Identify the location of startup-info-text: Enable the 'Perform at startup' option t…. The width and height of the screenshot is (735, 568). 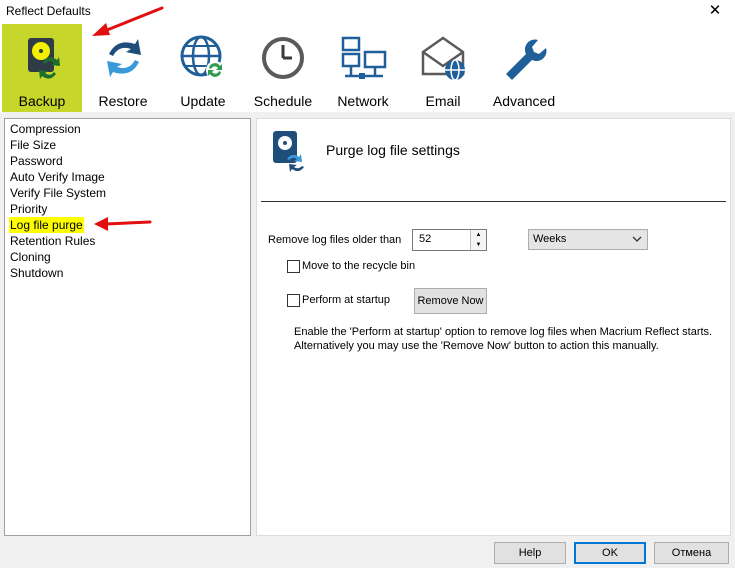
(509, 339).